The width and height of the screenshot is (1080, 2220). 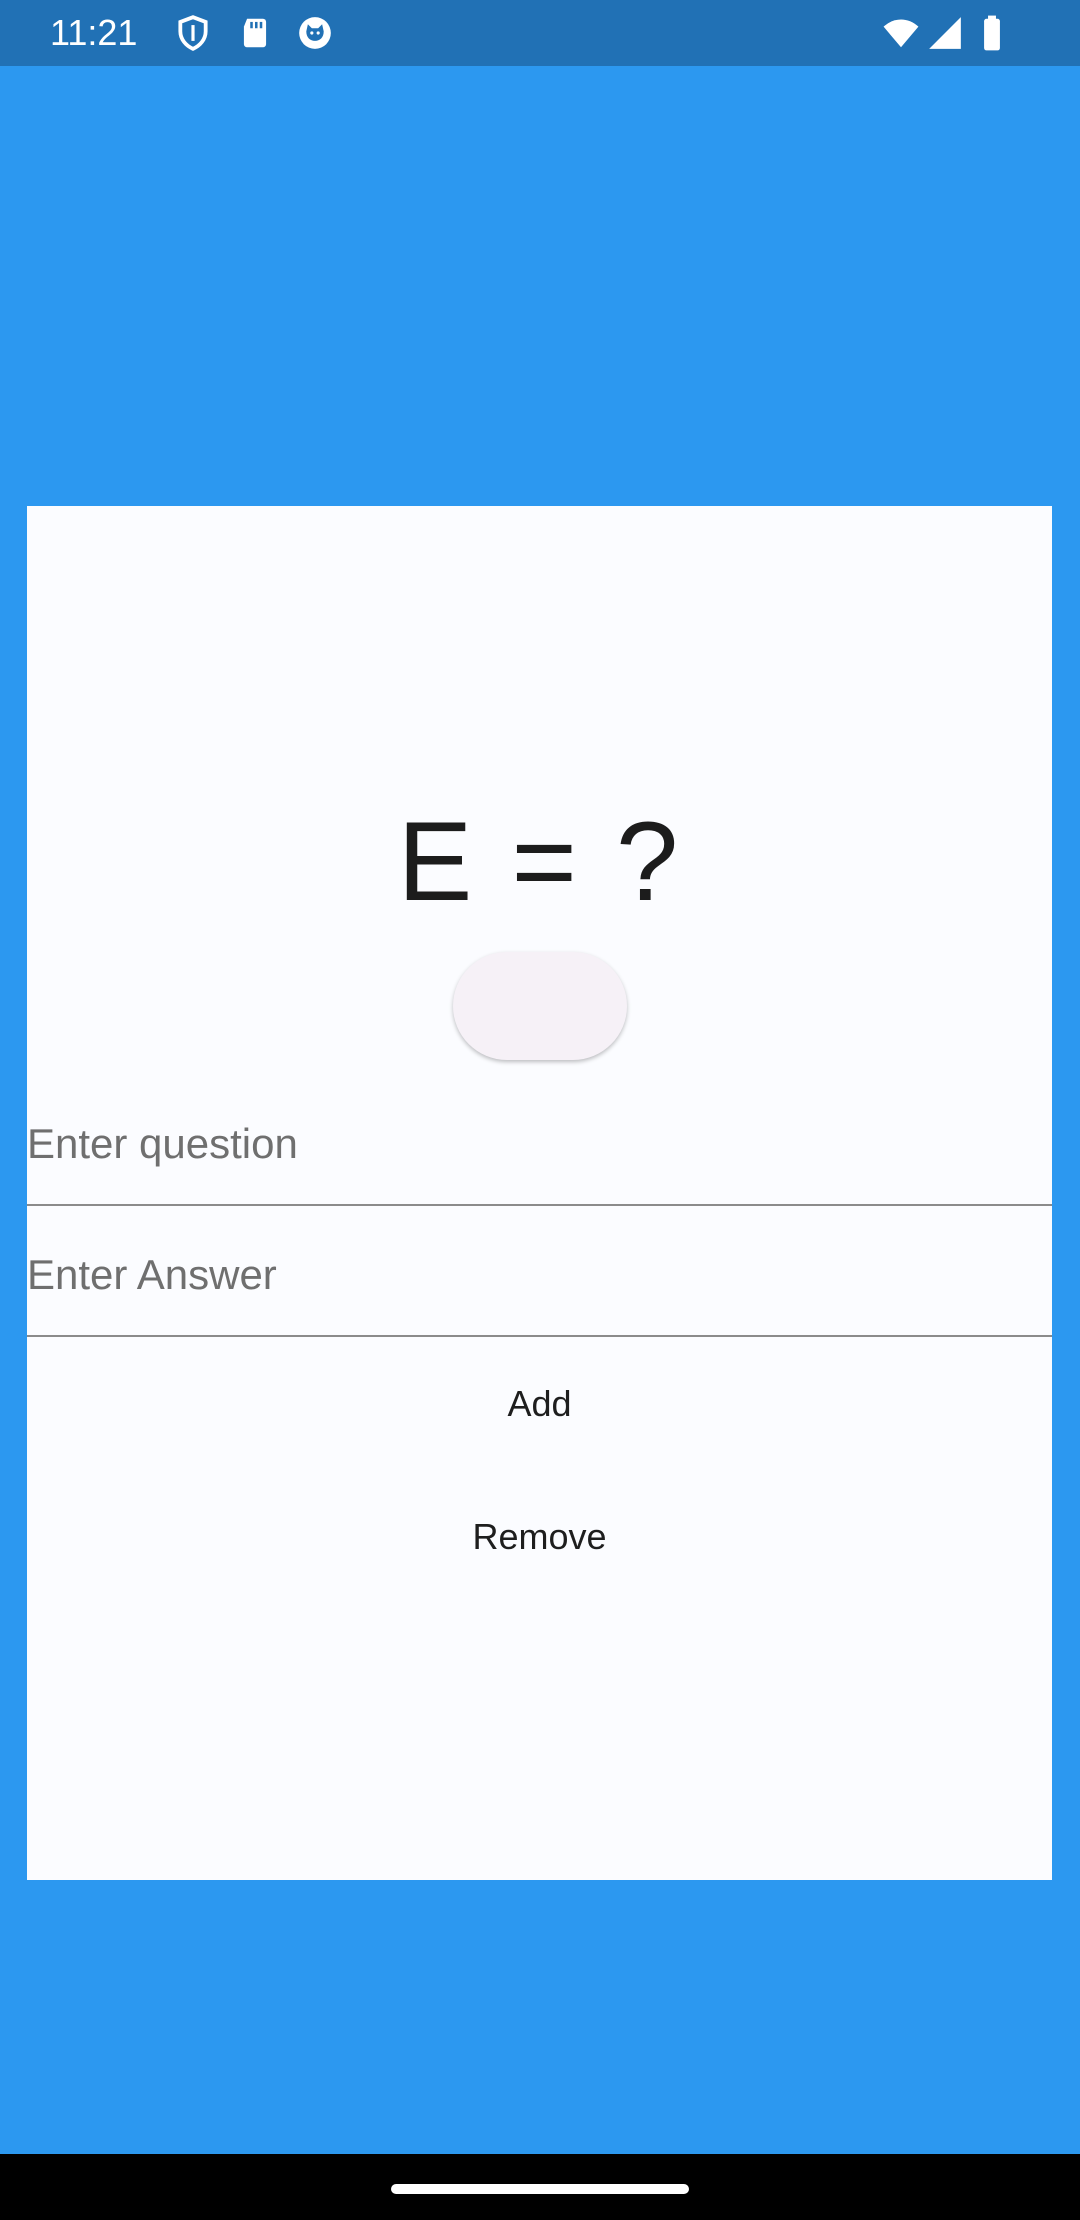 I want to click on answer-field, so click(x=539, y=1272).